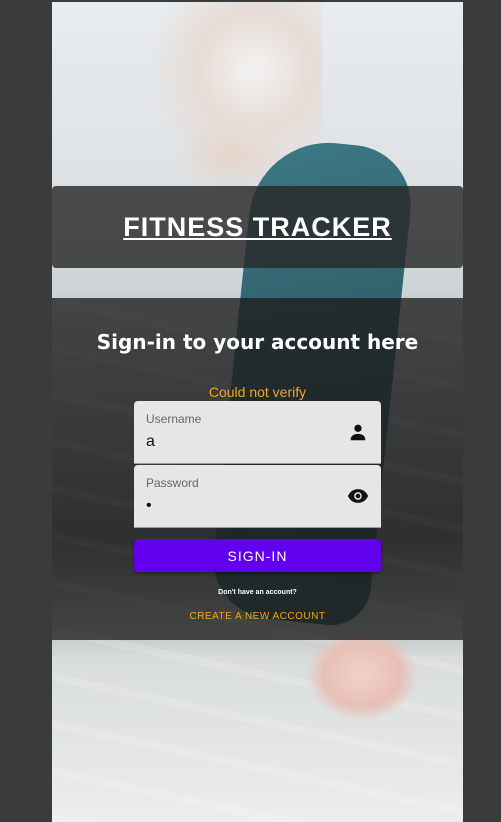 Image resolution: width=501 pixels, height=822 pixels. What do you see at coordinates (257, 616) in the screenshot?
I see `create-account-link: CREATE A NEW ACCOUNT` at bounding box center [257, 616].